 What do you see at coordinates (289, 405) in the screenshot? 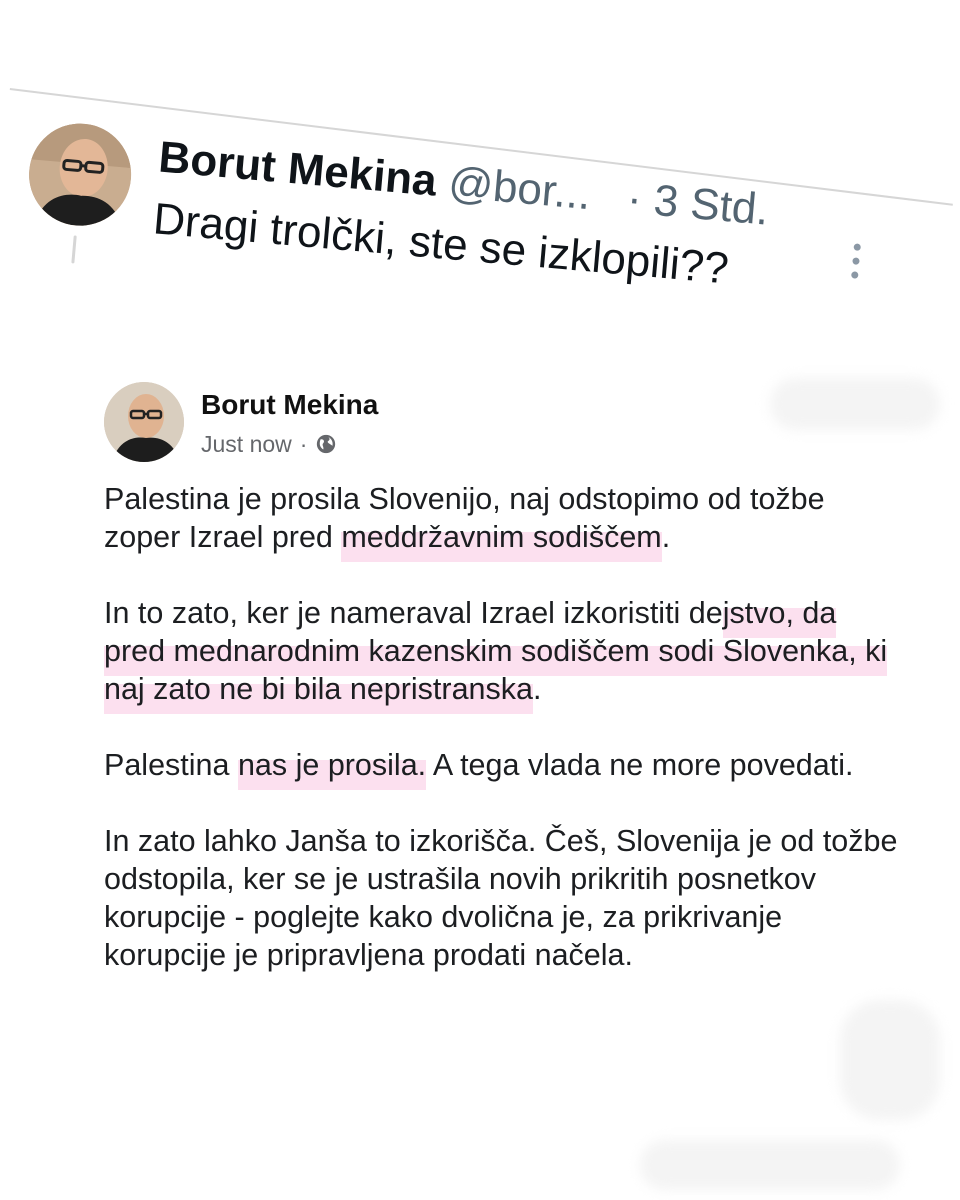
I see `post-author-name: Borut Mekina` at bounding box center [289, 405].